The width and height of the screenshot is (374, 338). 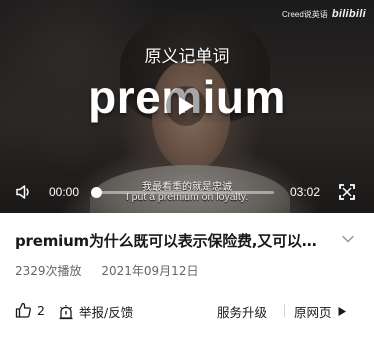 What do you see at coordinates (305, 192) in the screenshot?
I see `duration: 03:02` at bounding box center [305, 192].